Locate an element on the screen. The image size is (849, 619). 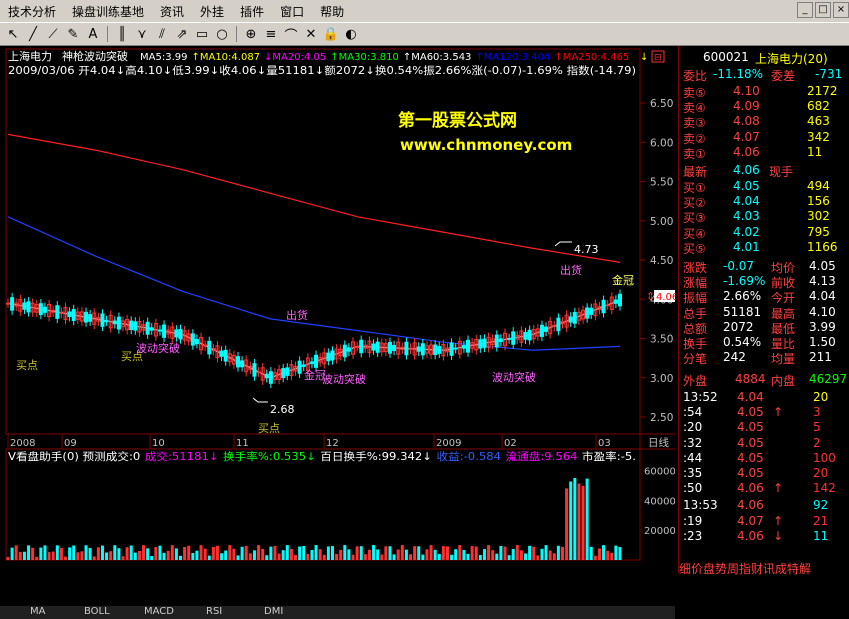
pen-icon: ✎ is located at coordinates (73, 34).